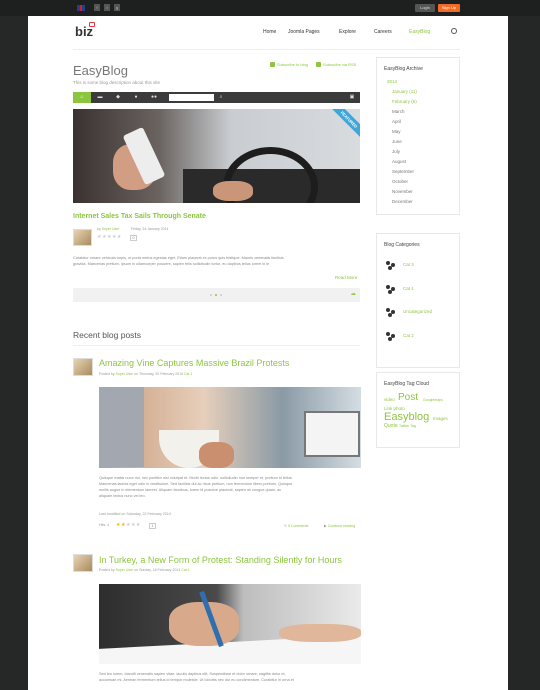 This screenshot has width=540, height=690. I want to click on archive-month: December, so click(402, 201).